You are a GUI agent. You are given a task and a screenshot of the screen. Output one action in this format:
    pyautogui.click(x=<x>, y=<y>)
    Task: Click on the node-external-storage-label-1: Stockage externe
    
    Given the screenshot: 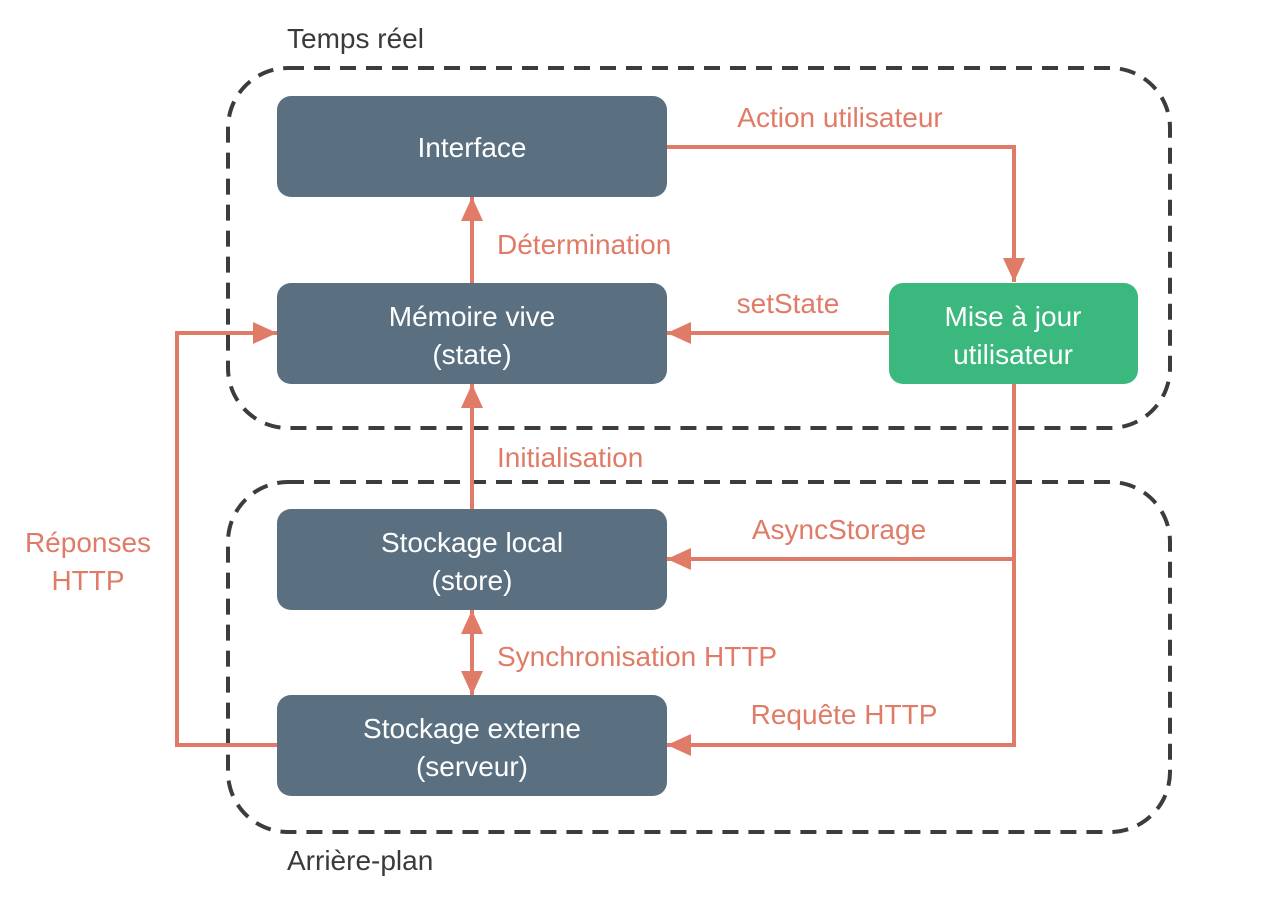 What is the action you would take?
    pyautogui.click(x=472, y=728)
    